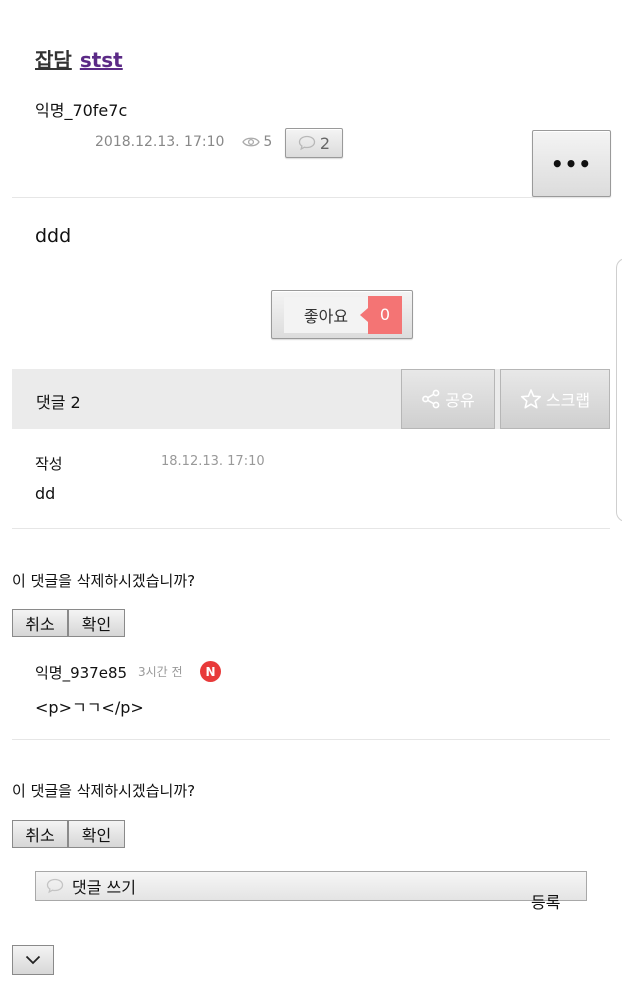 Image resolution: width=622 pixels, height=1000 pixels. What do you see at coordinates (81, 109) in the screenshot?
I see `post-author: 익명_70fe7c` at bounding box center [81, 109].